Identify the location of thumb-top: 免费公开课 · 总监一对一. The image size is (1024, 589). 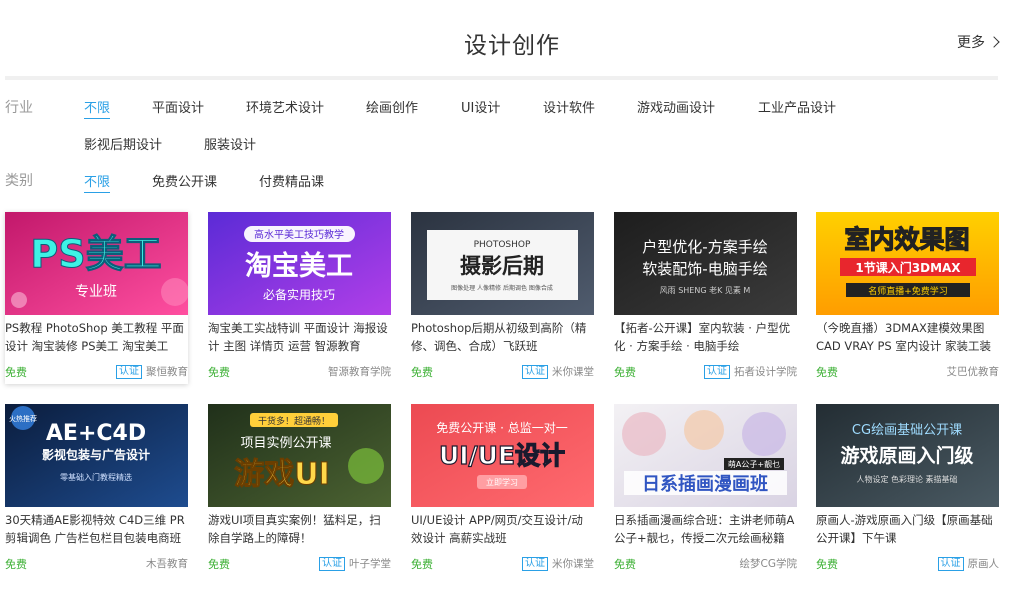
(501, 427).